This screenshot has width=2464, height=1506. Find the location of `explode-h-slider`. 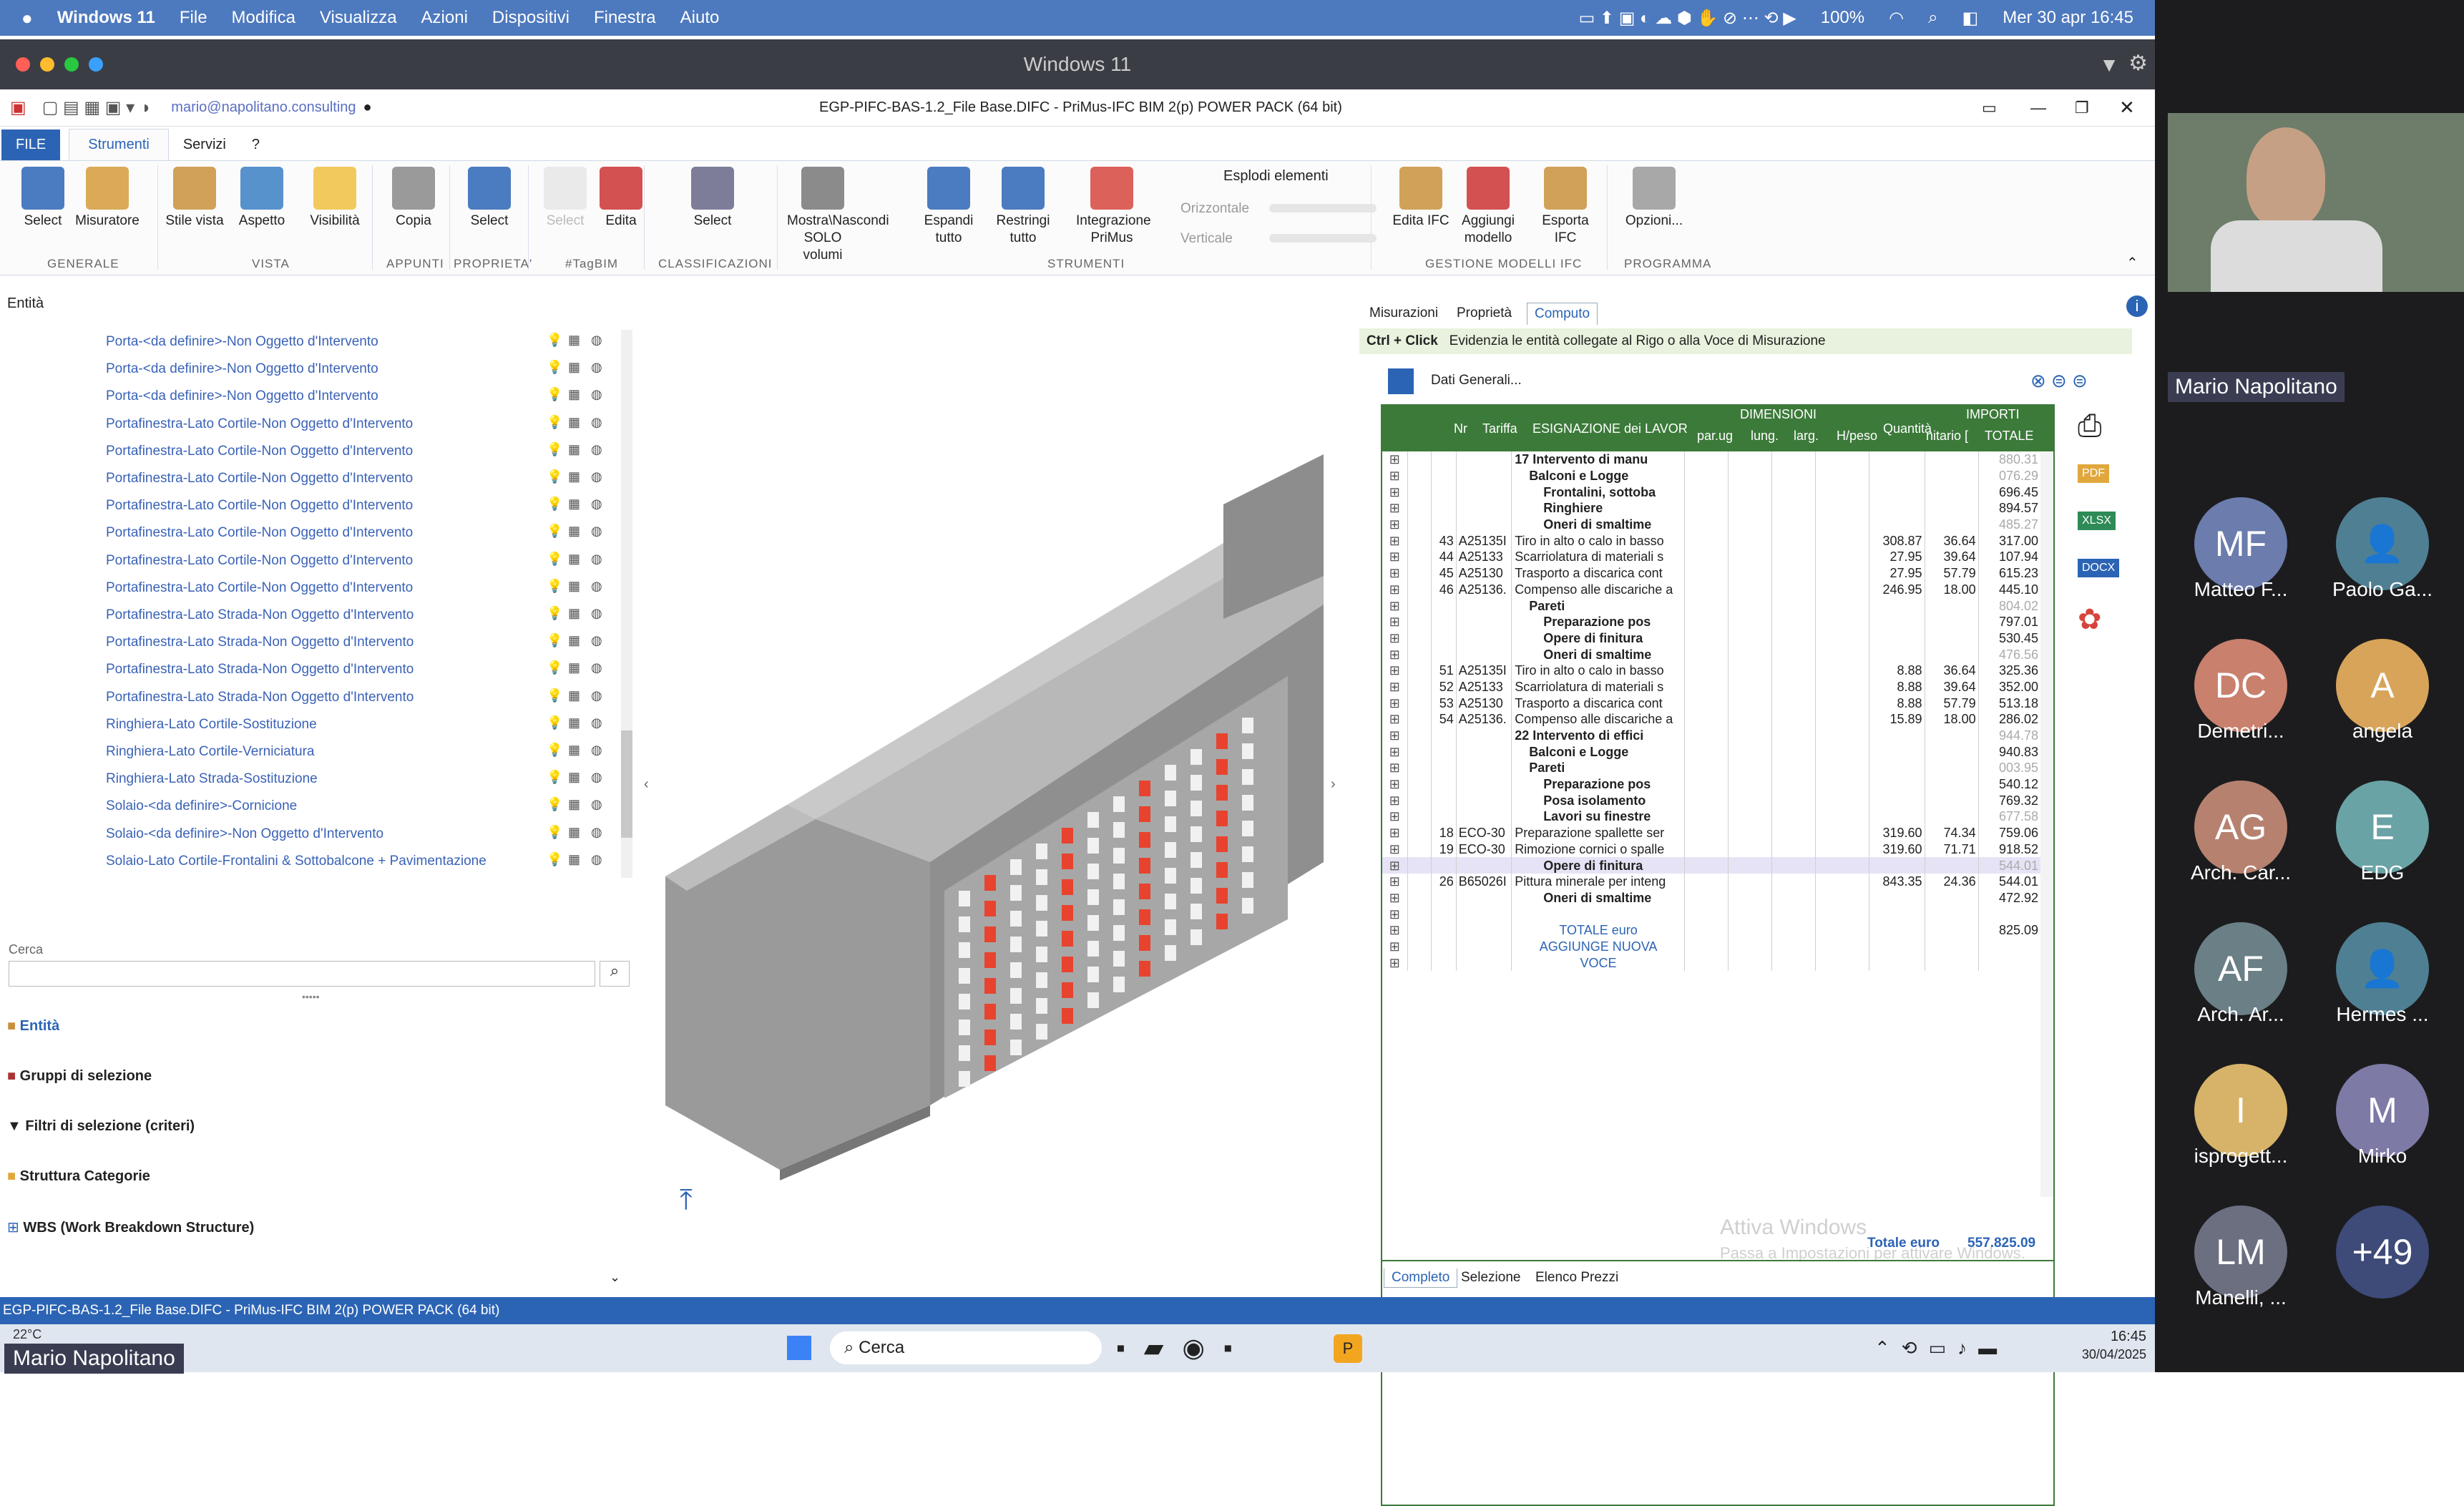

explode-h-slider is located at coordinates (1323, 208).